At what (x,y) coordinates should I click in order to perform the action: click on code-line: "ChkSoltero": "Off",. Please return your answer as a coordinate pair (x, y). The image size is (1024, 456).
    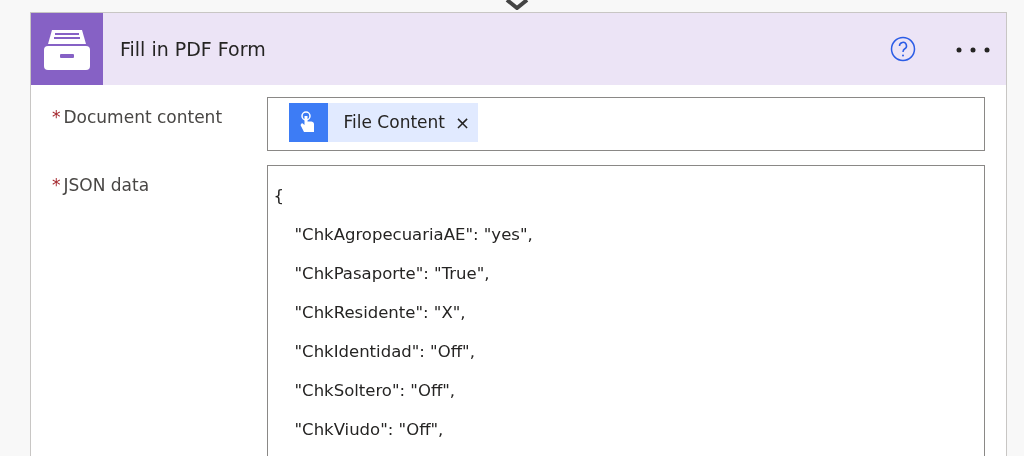
    Looking at the image, I should click on (375, 390).